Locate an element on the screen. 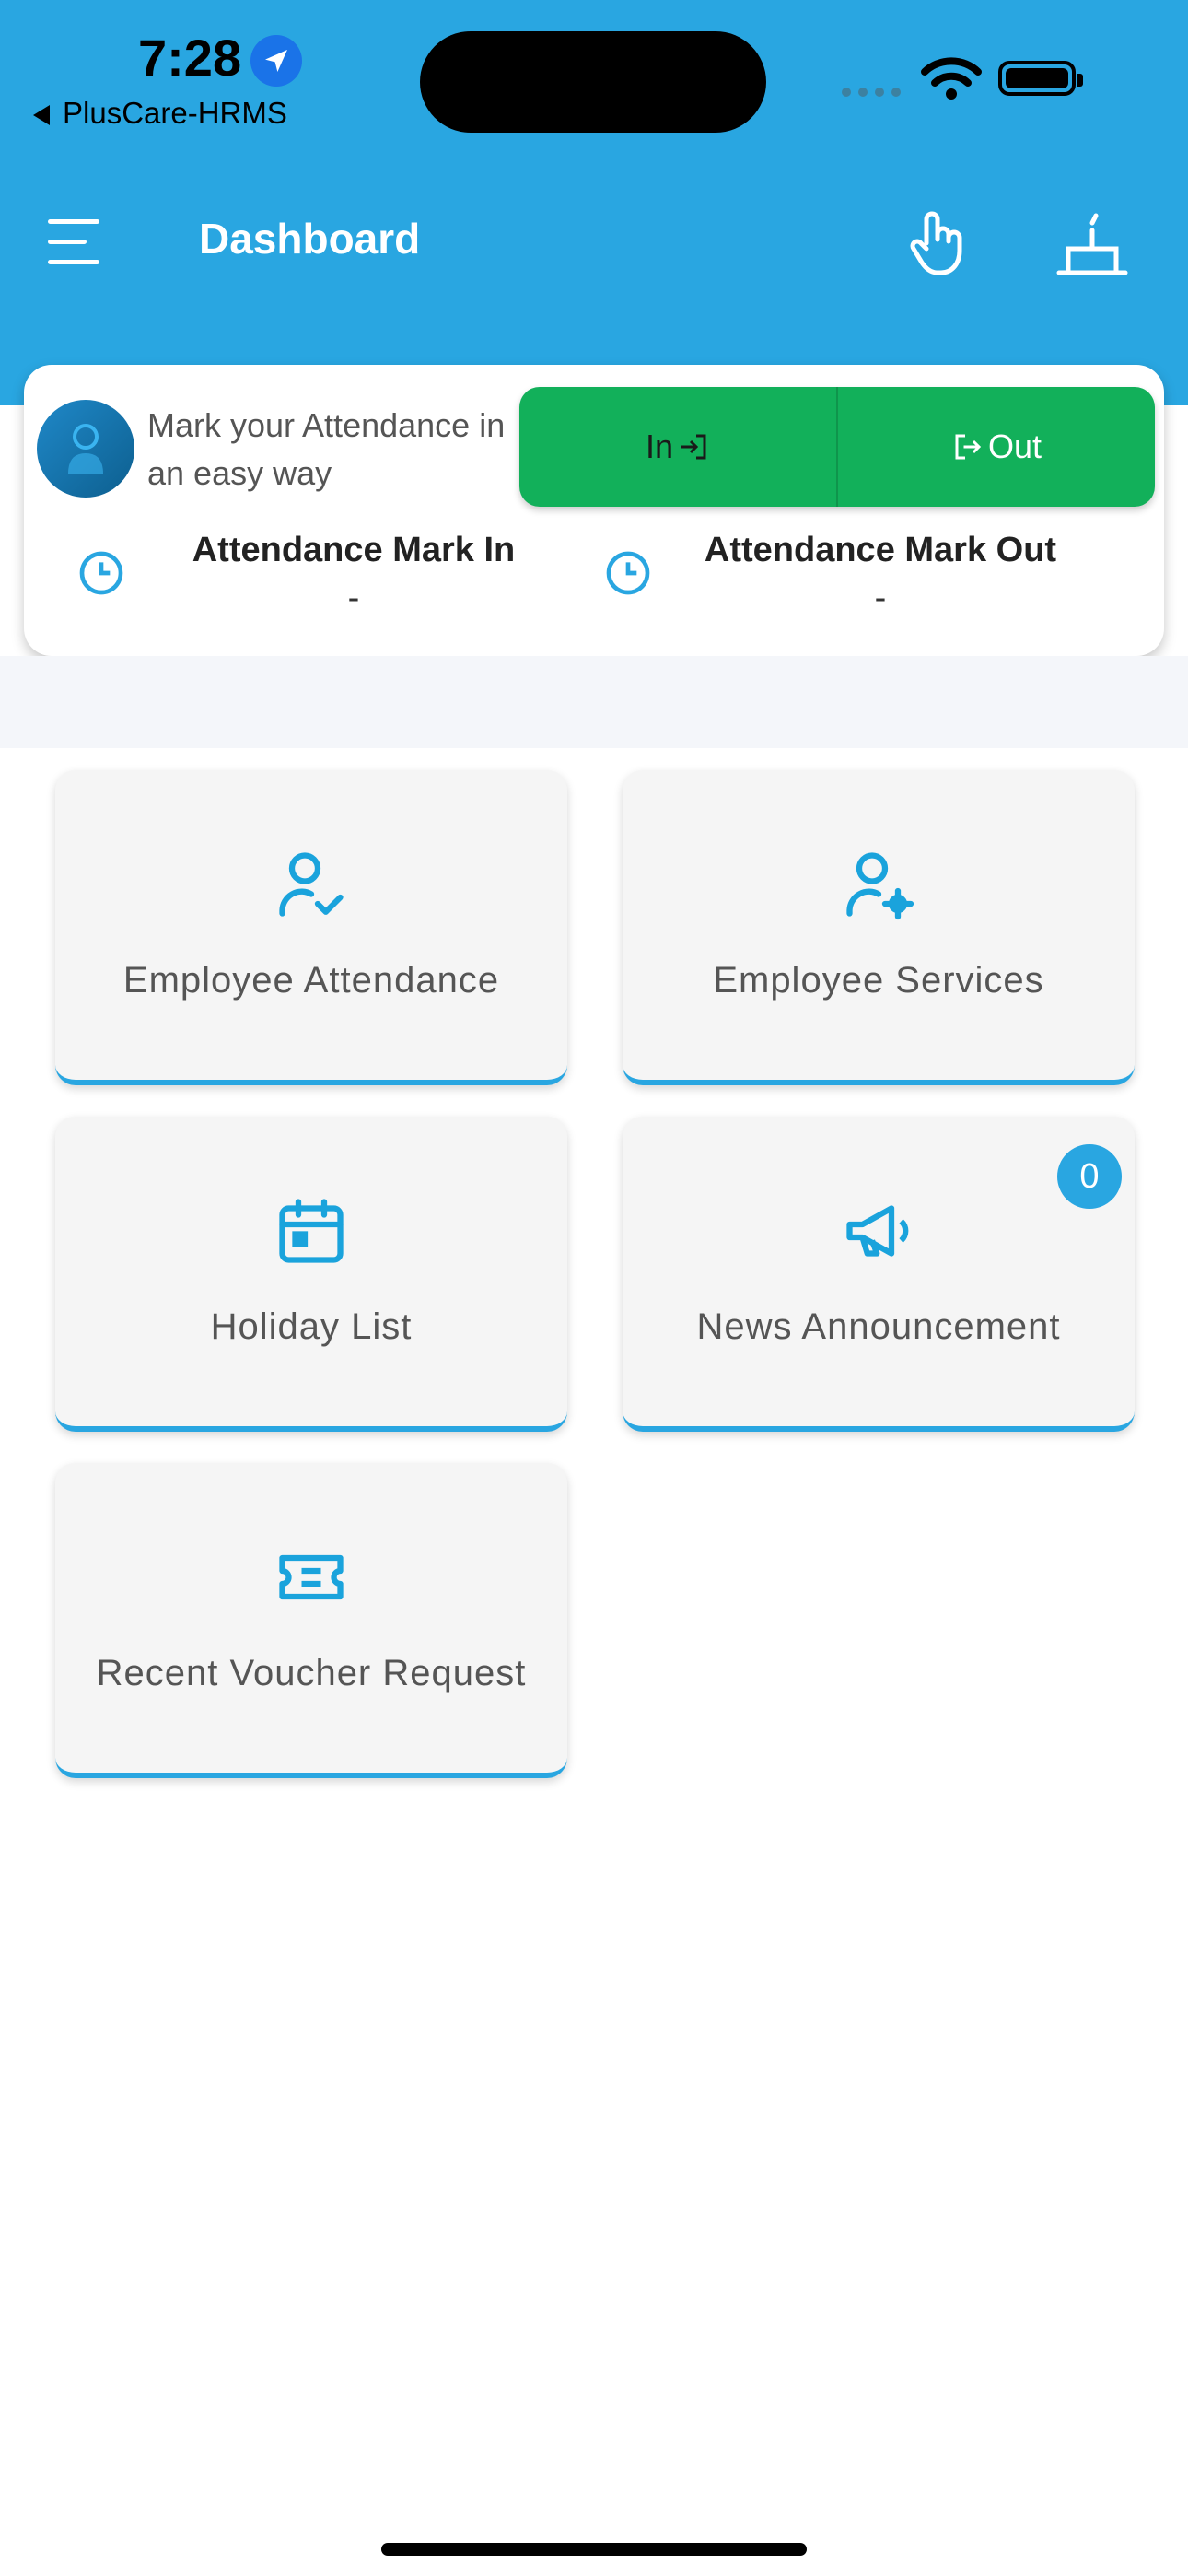  back-arrow-icon is located at coordinates (41, 115).